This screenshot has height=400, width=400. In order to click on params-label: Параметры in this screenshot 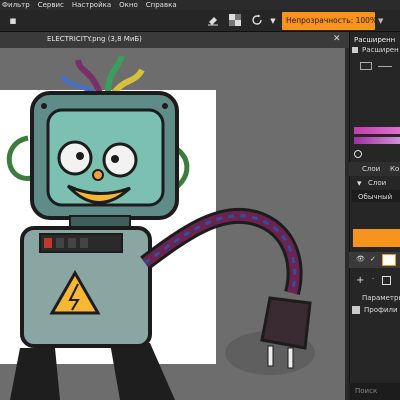, I will do `click(381, 298)`.